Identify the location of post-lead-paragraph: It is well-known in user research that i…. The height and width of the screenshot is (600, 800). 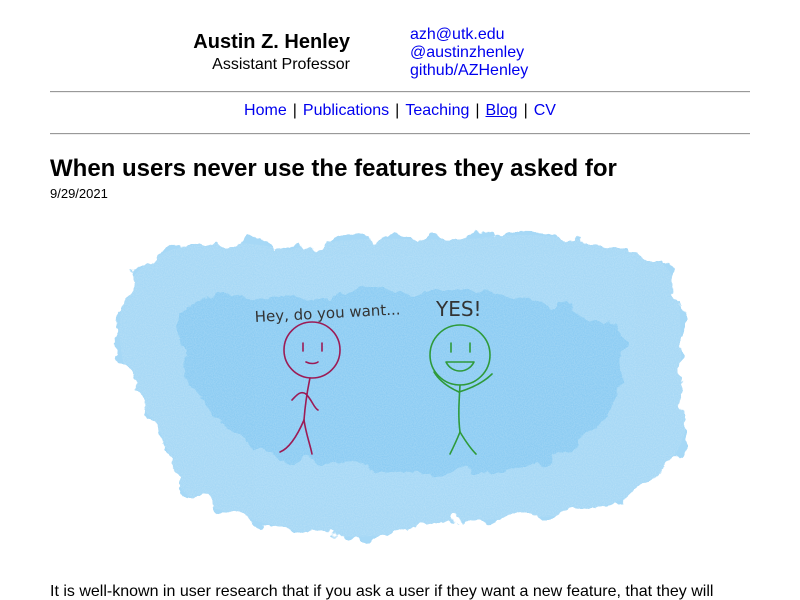
(382, 591).